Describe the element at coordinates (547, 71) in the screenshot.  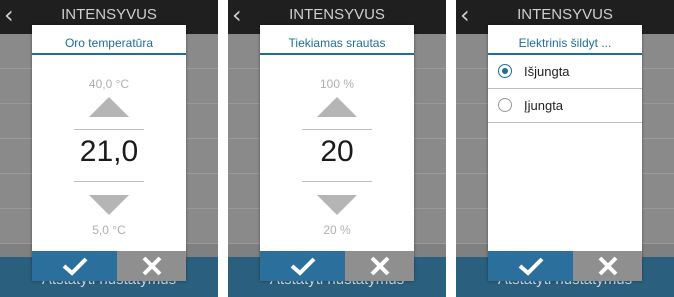
I see `option-label: Išjungta` at that location.